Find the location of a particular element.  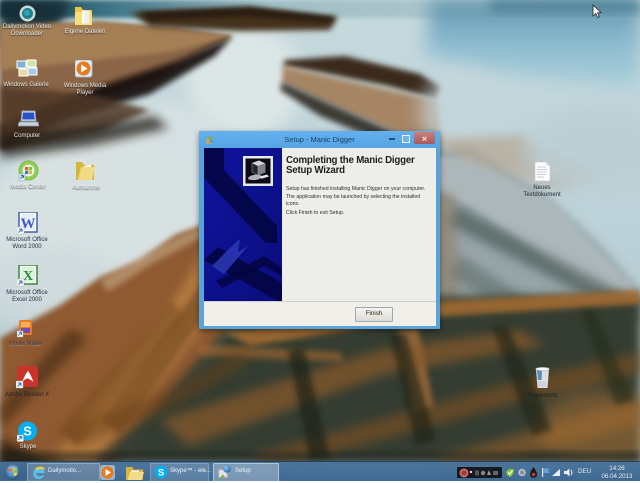

svg-text: X is located at coordinates (28, 276).